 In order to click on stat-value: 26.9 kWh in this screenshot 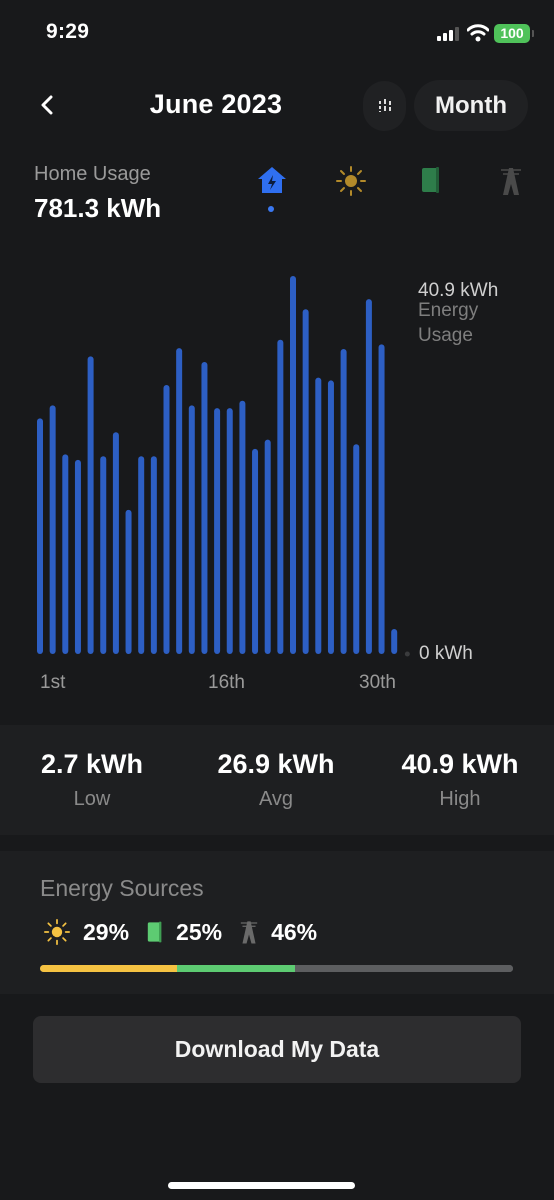, I will do `click(276, 764)`.